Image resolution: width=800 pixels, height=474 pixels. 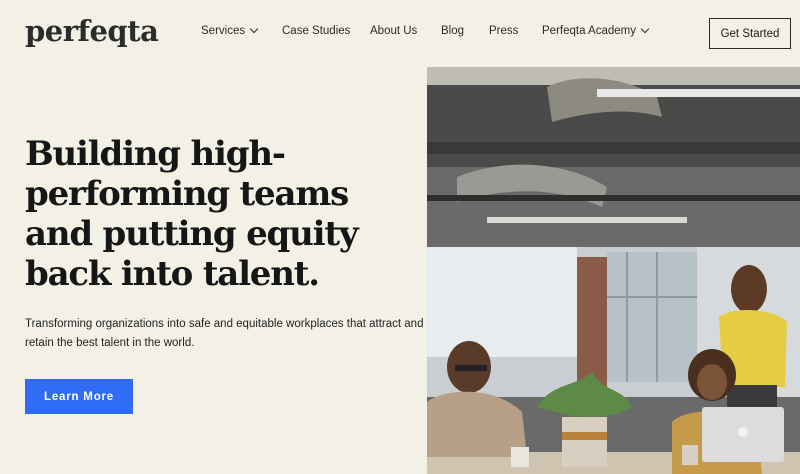 I want to click on nav-item-perfeqta-academy: Perfeqta Academy, so click(x=596, y=30).